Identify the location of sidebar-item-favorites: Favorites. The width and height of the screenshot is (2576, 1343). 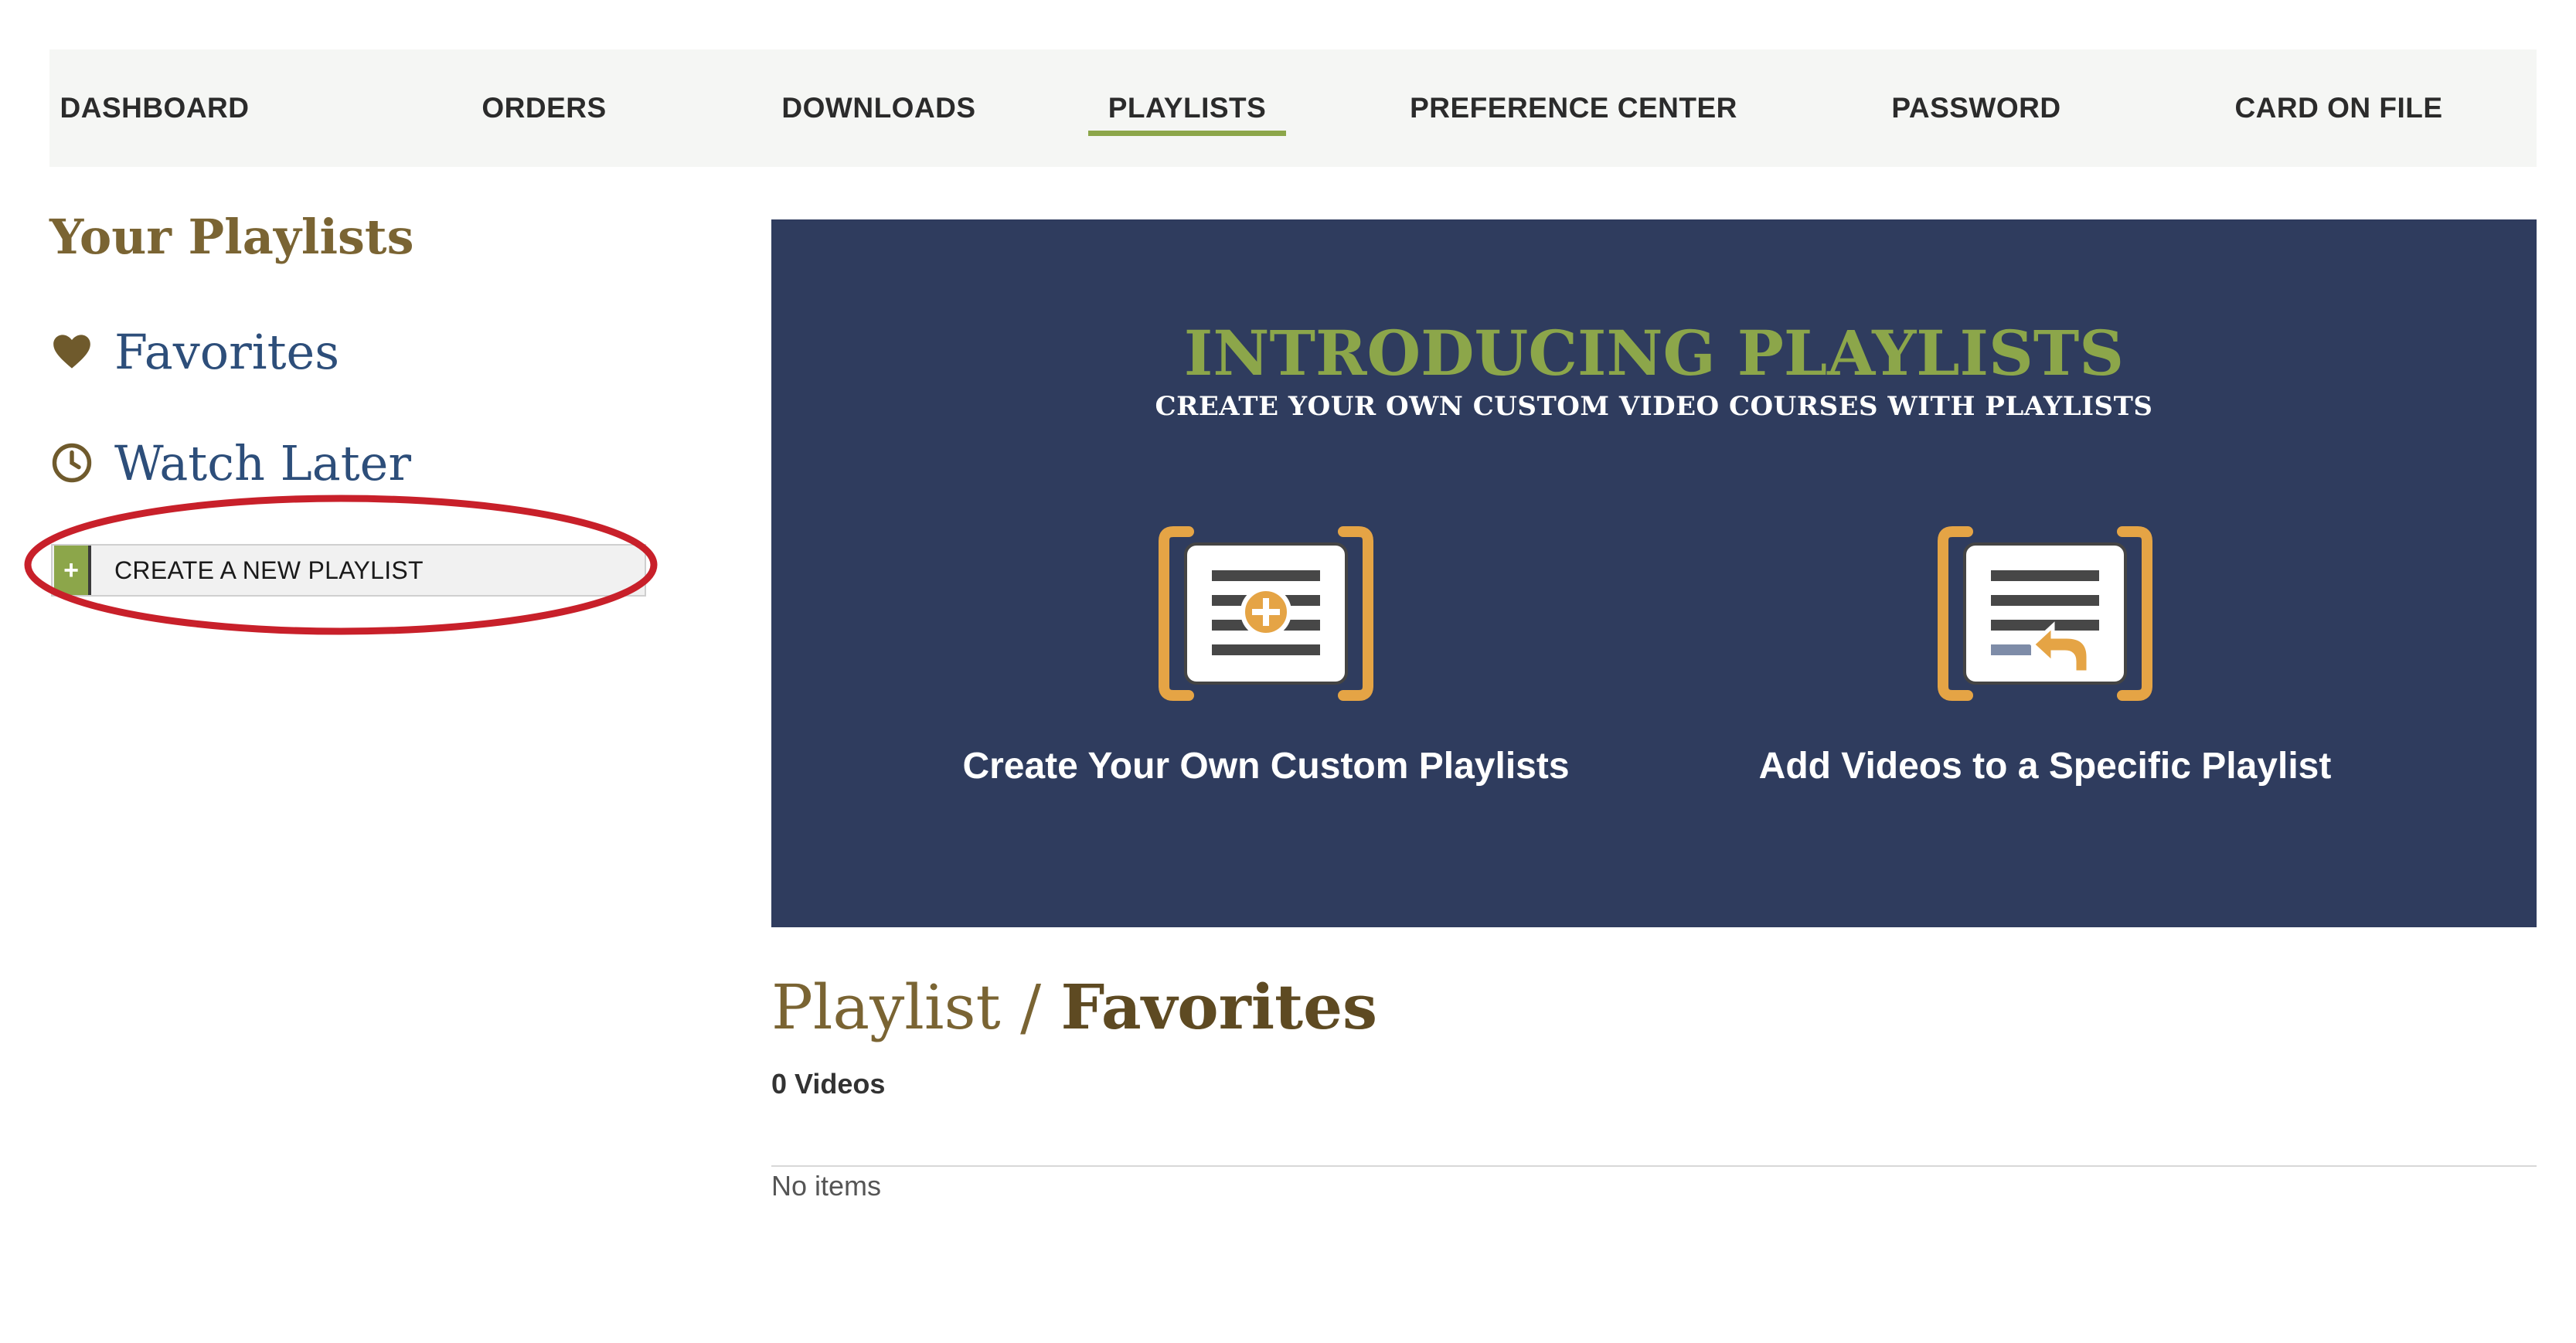
(194, 352).